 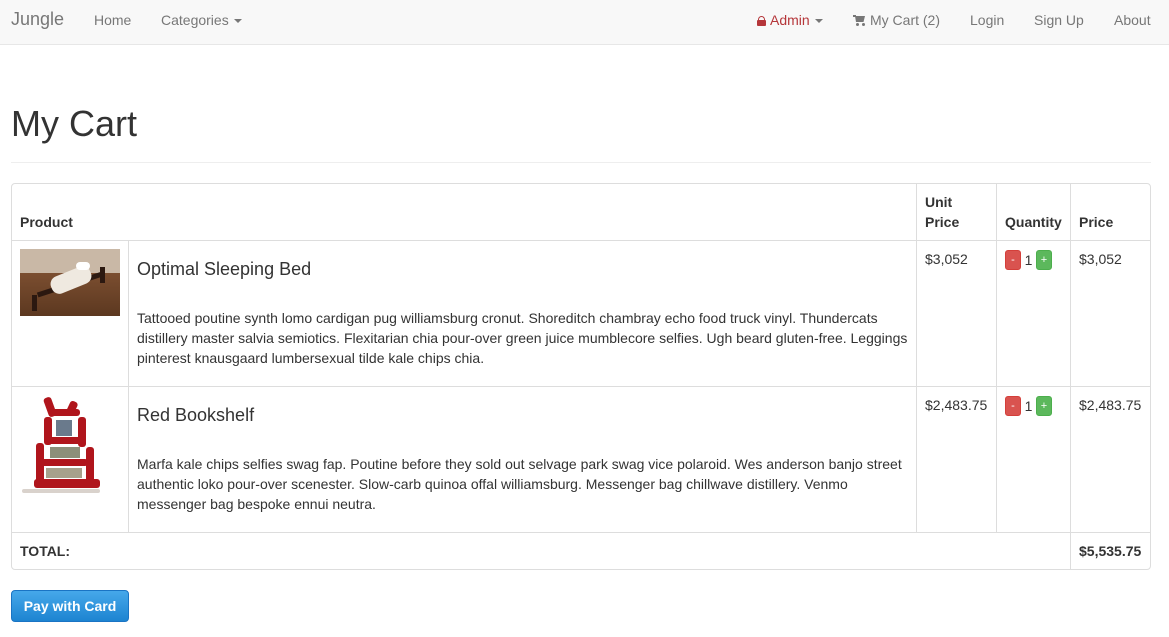 I want to click on nav-login: Login, so click(x=987, y=20).